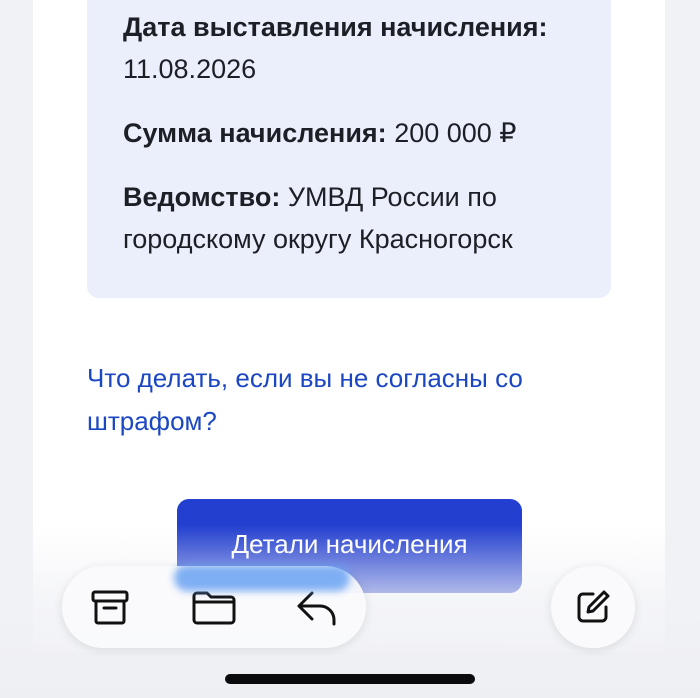 The width and height of the screenshot is (700, 698). I want to click on charge-date-label: Дата выставления начисления:, so click(335, 27).